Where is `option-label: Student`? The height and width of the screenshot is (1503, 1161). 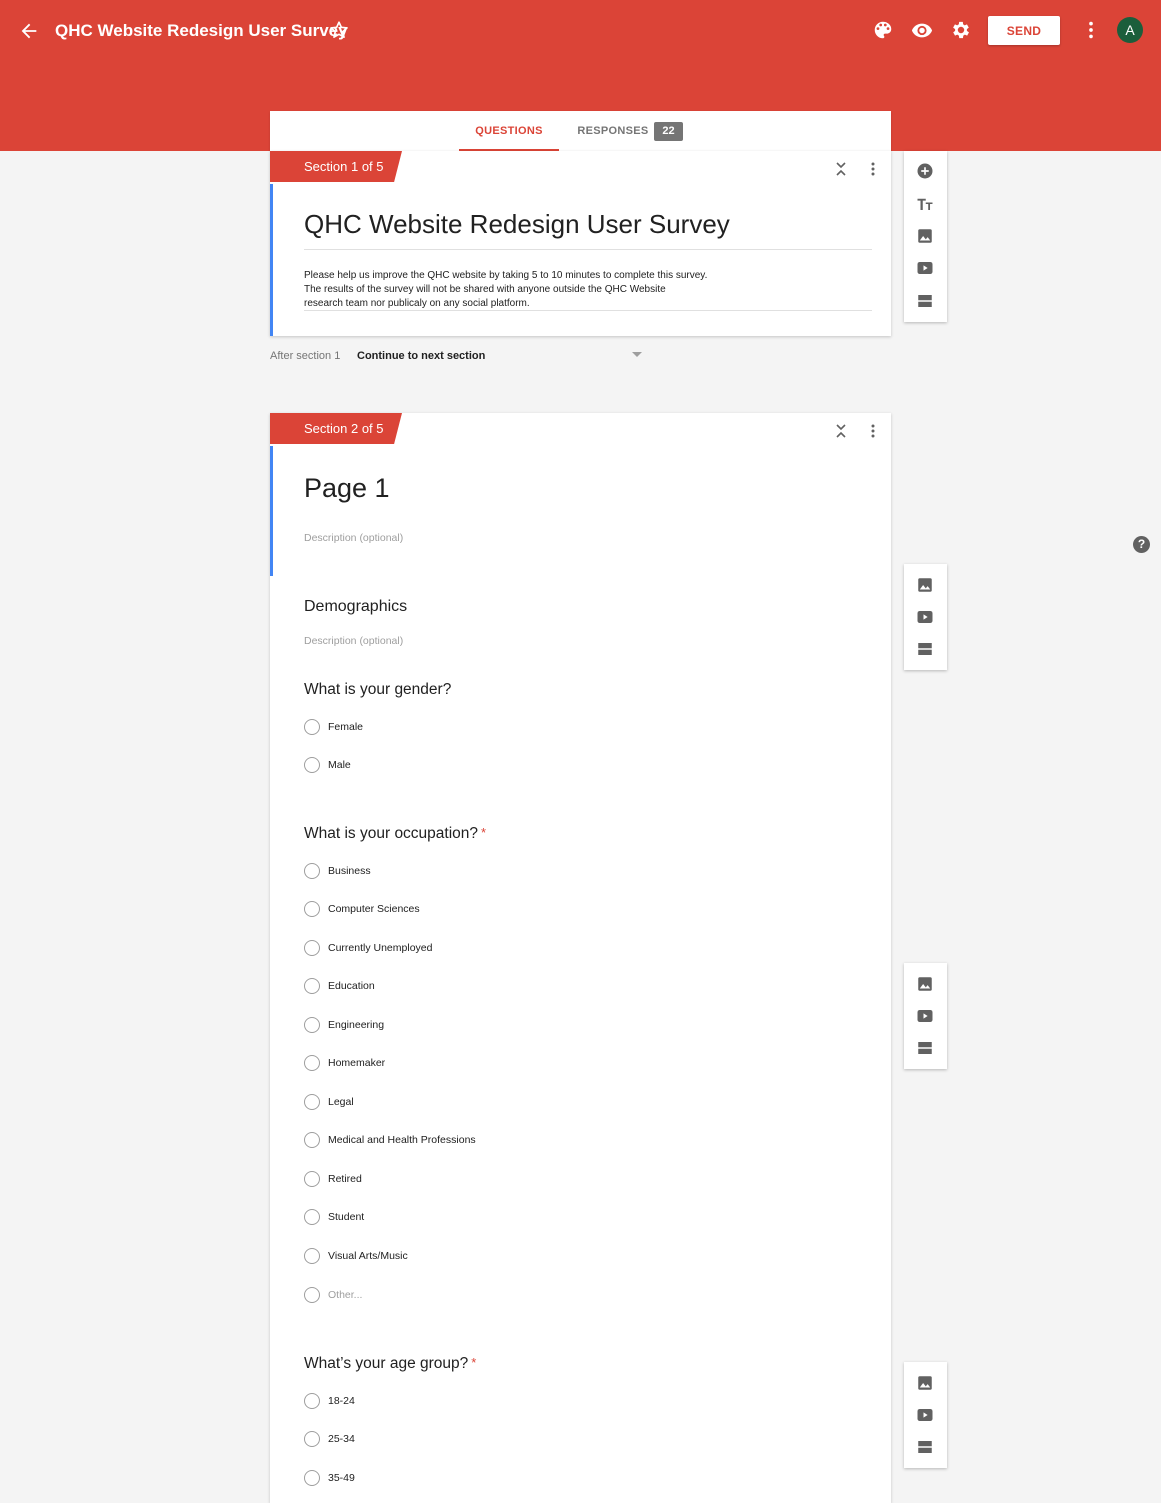 option-label: Student is located at coordinates (346, 1217).